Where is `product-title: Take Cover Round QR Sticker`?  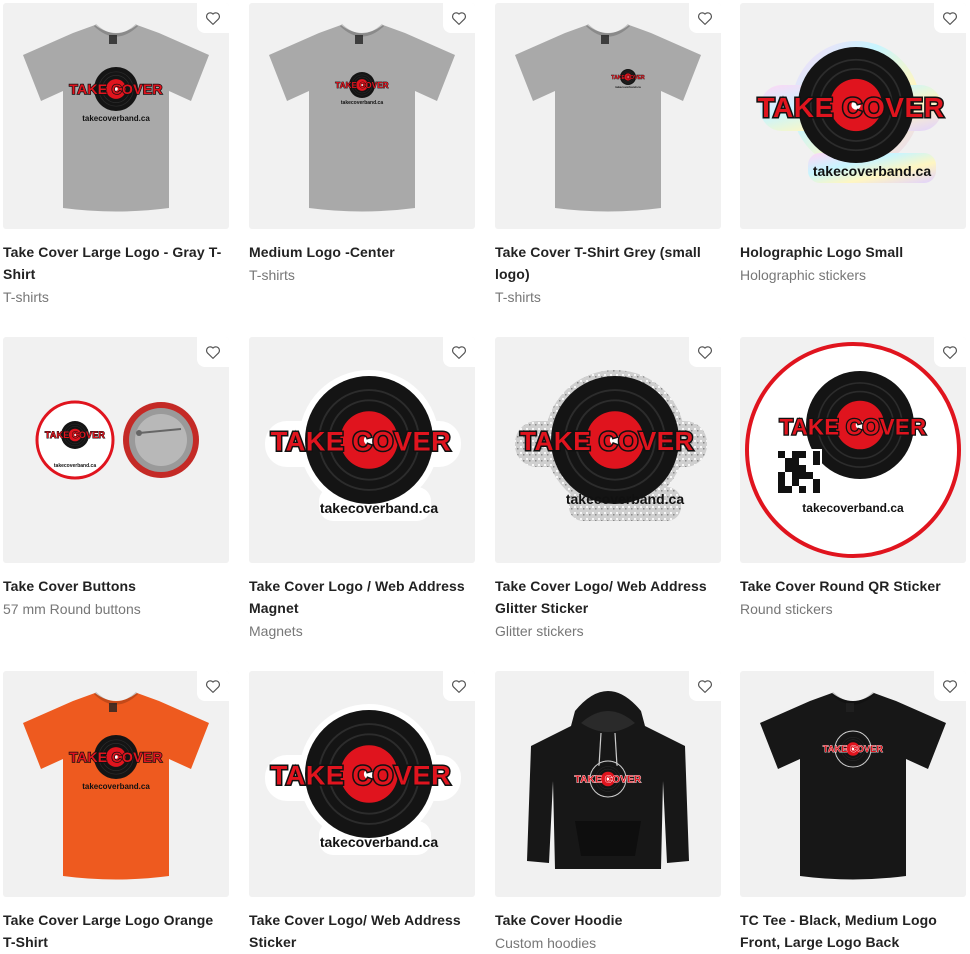 product-title: Take Cover Round QR Sticker is located at coordinates (853, 586).